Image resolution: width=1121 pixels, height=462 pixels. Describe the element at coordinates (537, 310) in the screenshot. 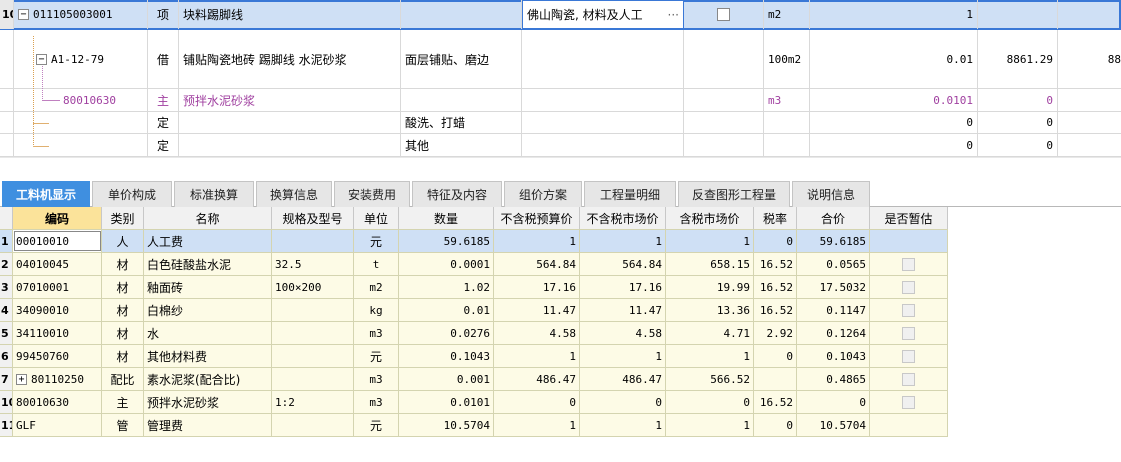

I see `budget-price-cell: 11.47` at that location.